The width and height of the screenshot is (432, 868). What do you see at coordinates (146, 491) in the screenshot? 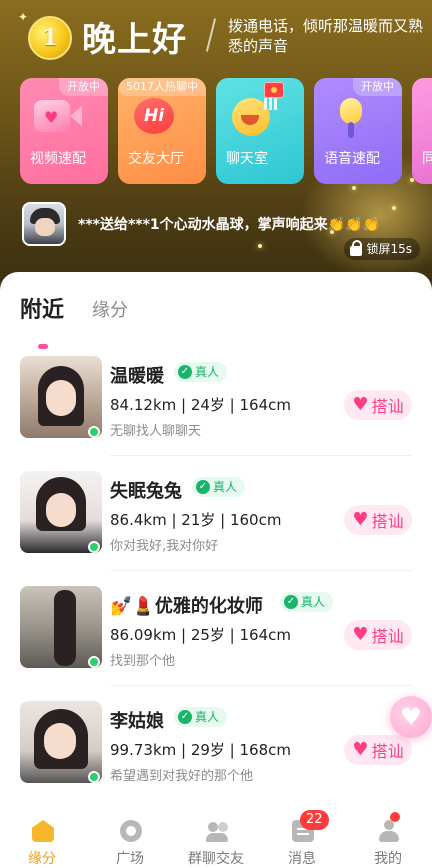
I see `user-name: 失眠兔兔` at bounding box center [146, 491].